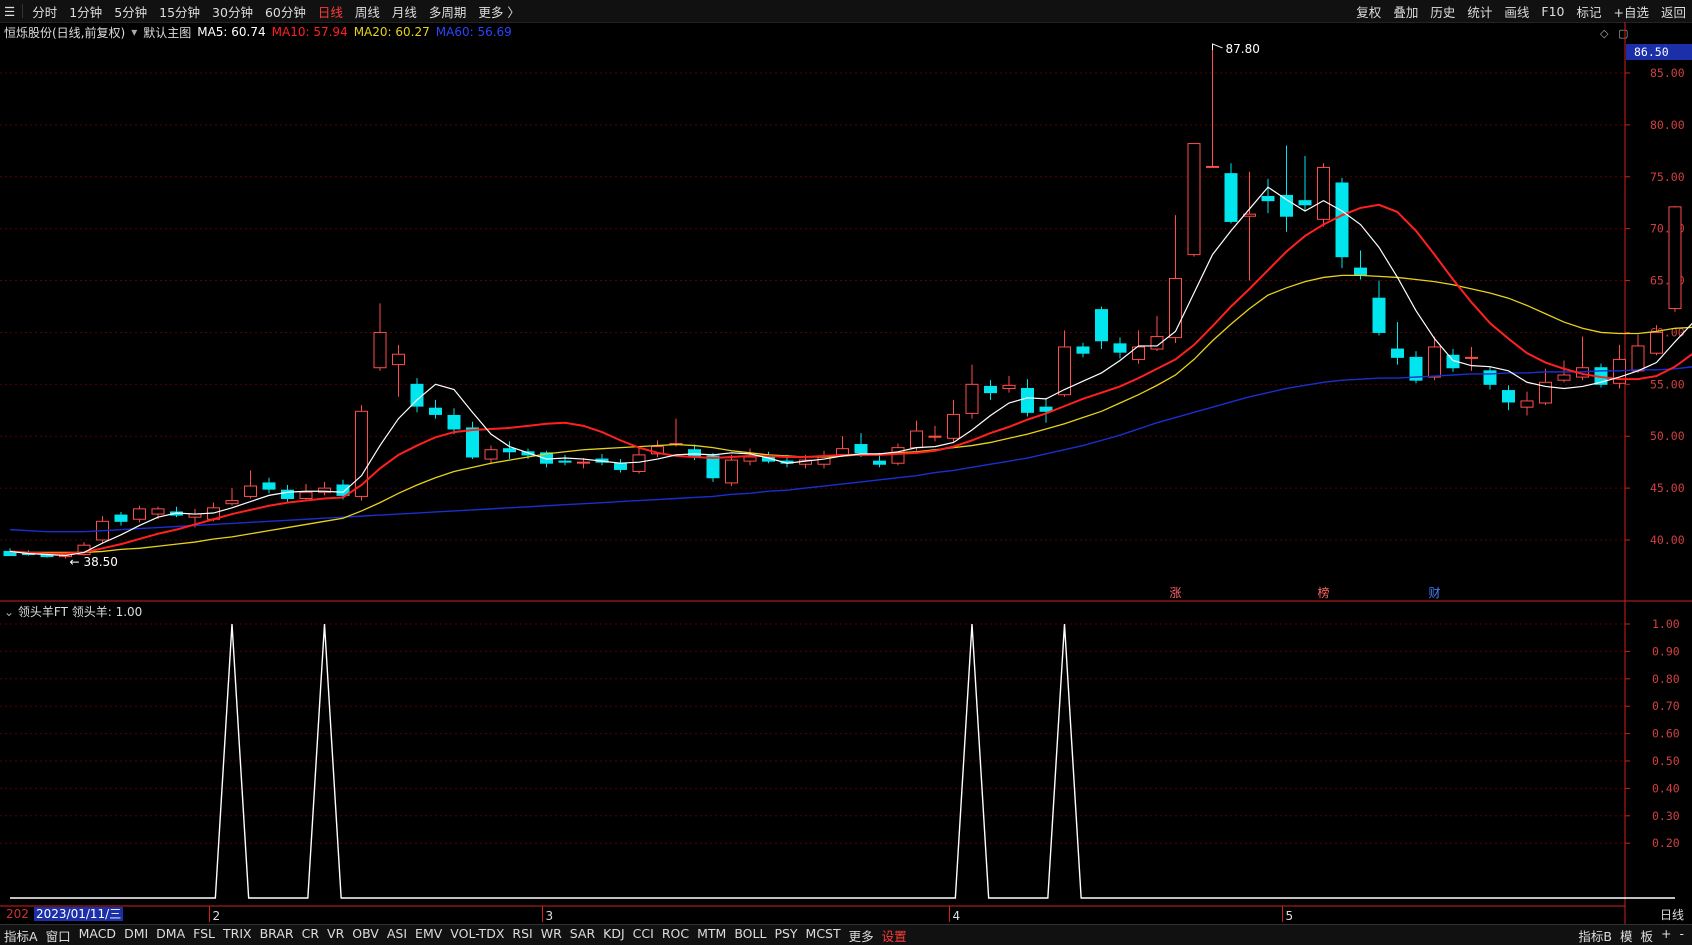 Image resolution: width=1692 pixels, height=945 pixels. Describe the element at coordinates (1666, 651) in the screenshot. I see `sub-tick-label: 0.90` at that location.